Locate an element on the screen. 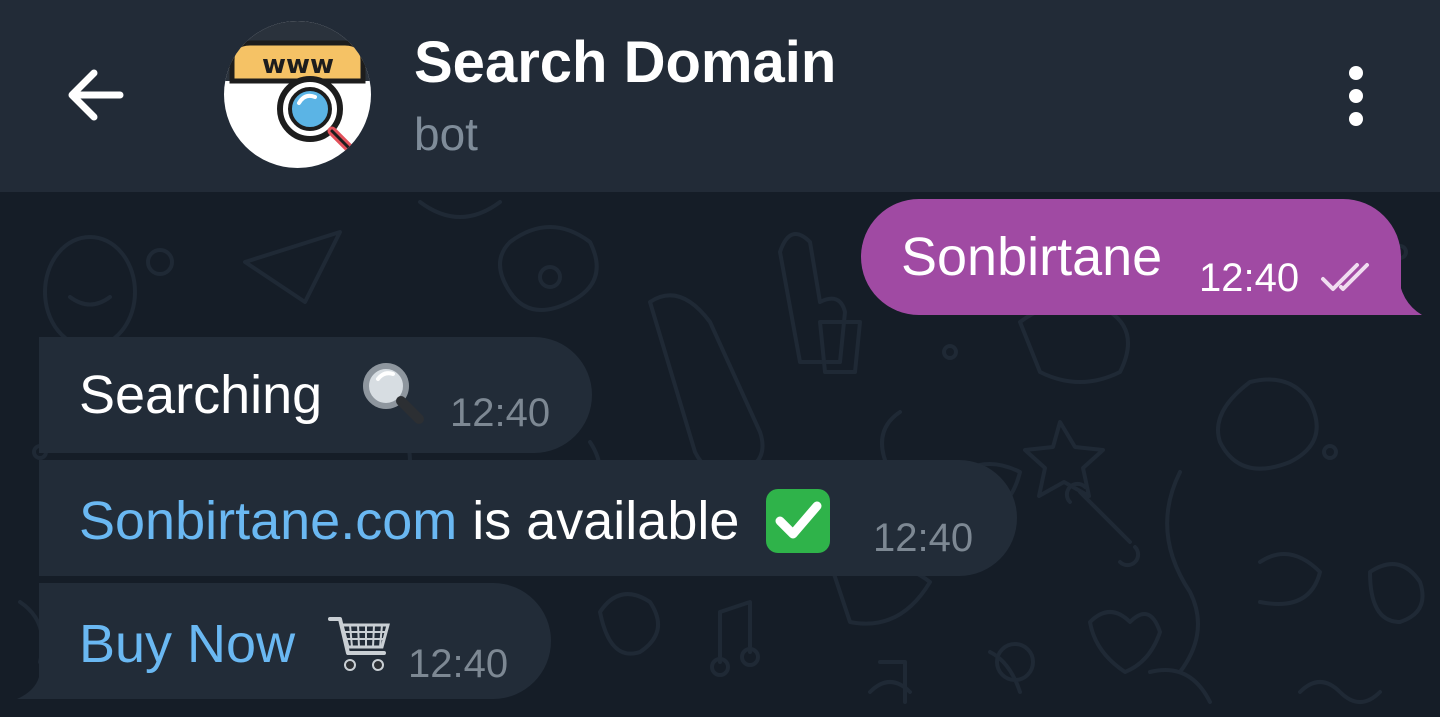 Image resolution: width=1440 pixels, height=717 pixels. avatar: www is located at coordinates (297, 94).